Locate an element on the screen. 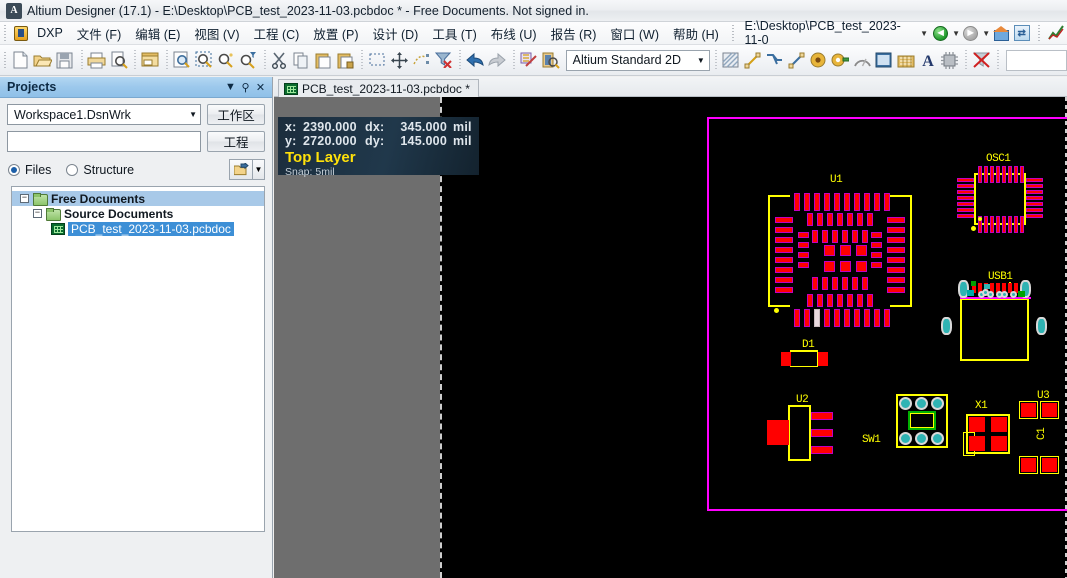 This screenshot has width=1067, height=578. component-sw1: SW1 is located at coordinates (905, 425).